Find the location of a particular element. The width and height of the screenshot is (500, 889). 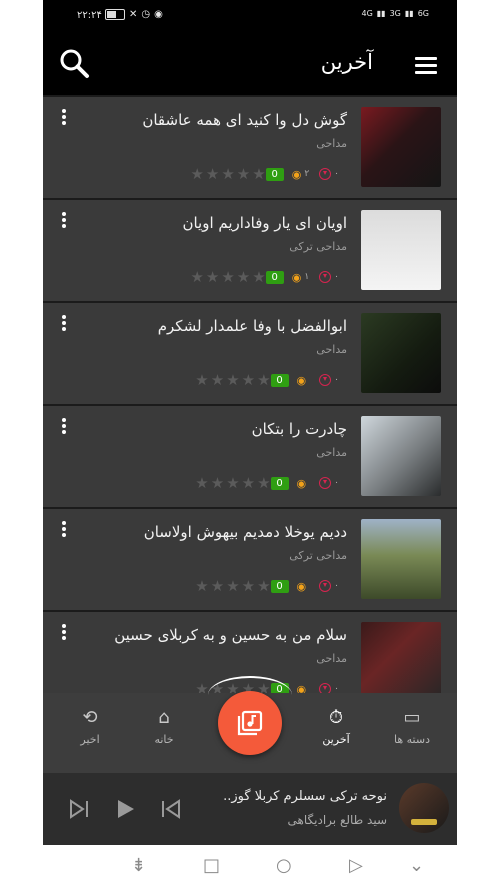

tab-categories: ▭ دسته ها is located at coordinates (412, 726).